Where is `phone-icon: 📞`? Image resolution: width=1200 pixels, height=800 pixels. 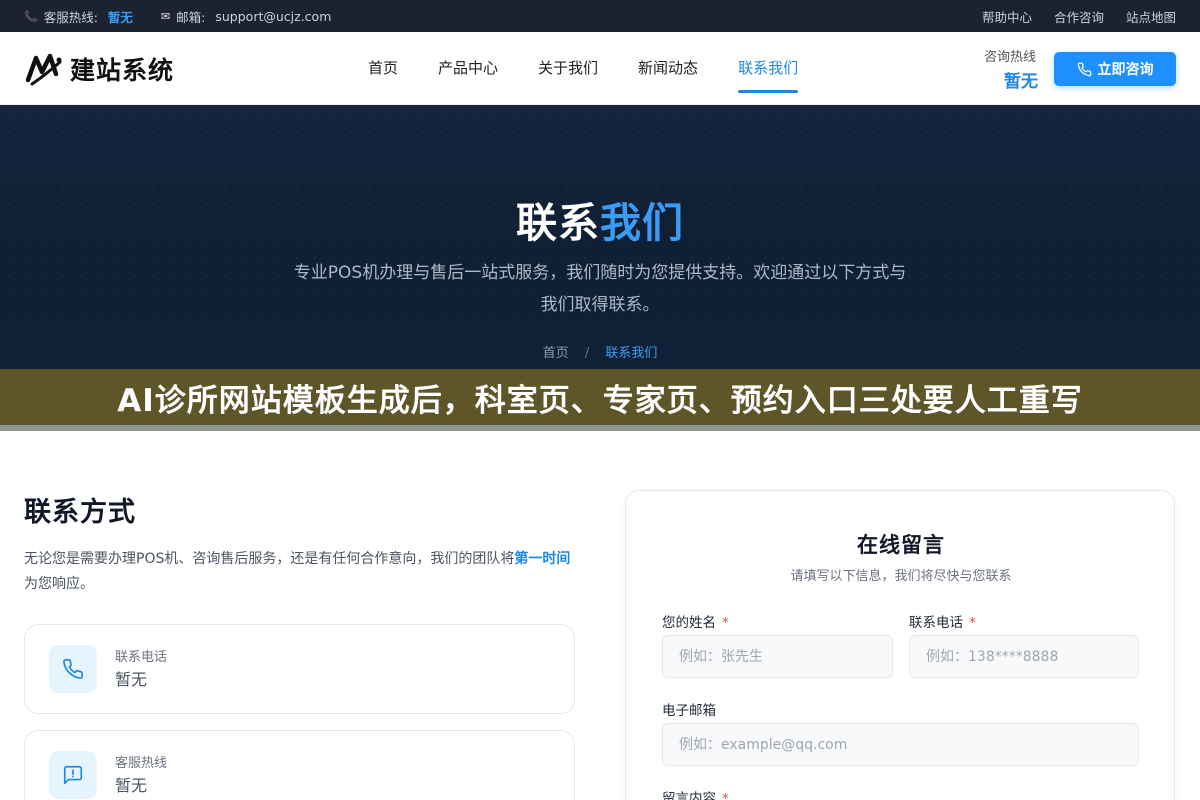 phone-icon: 📞 is located at coordinates (31, 16).